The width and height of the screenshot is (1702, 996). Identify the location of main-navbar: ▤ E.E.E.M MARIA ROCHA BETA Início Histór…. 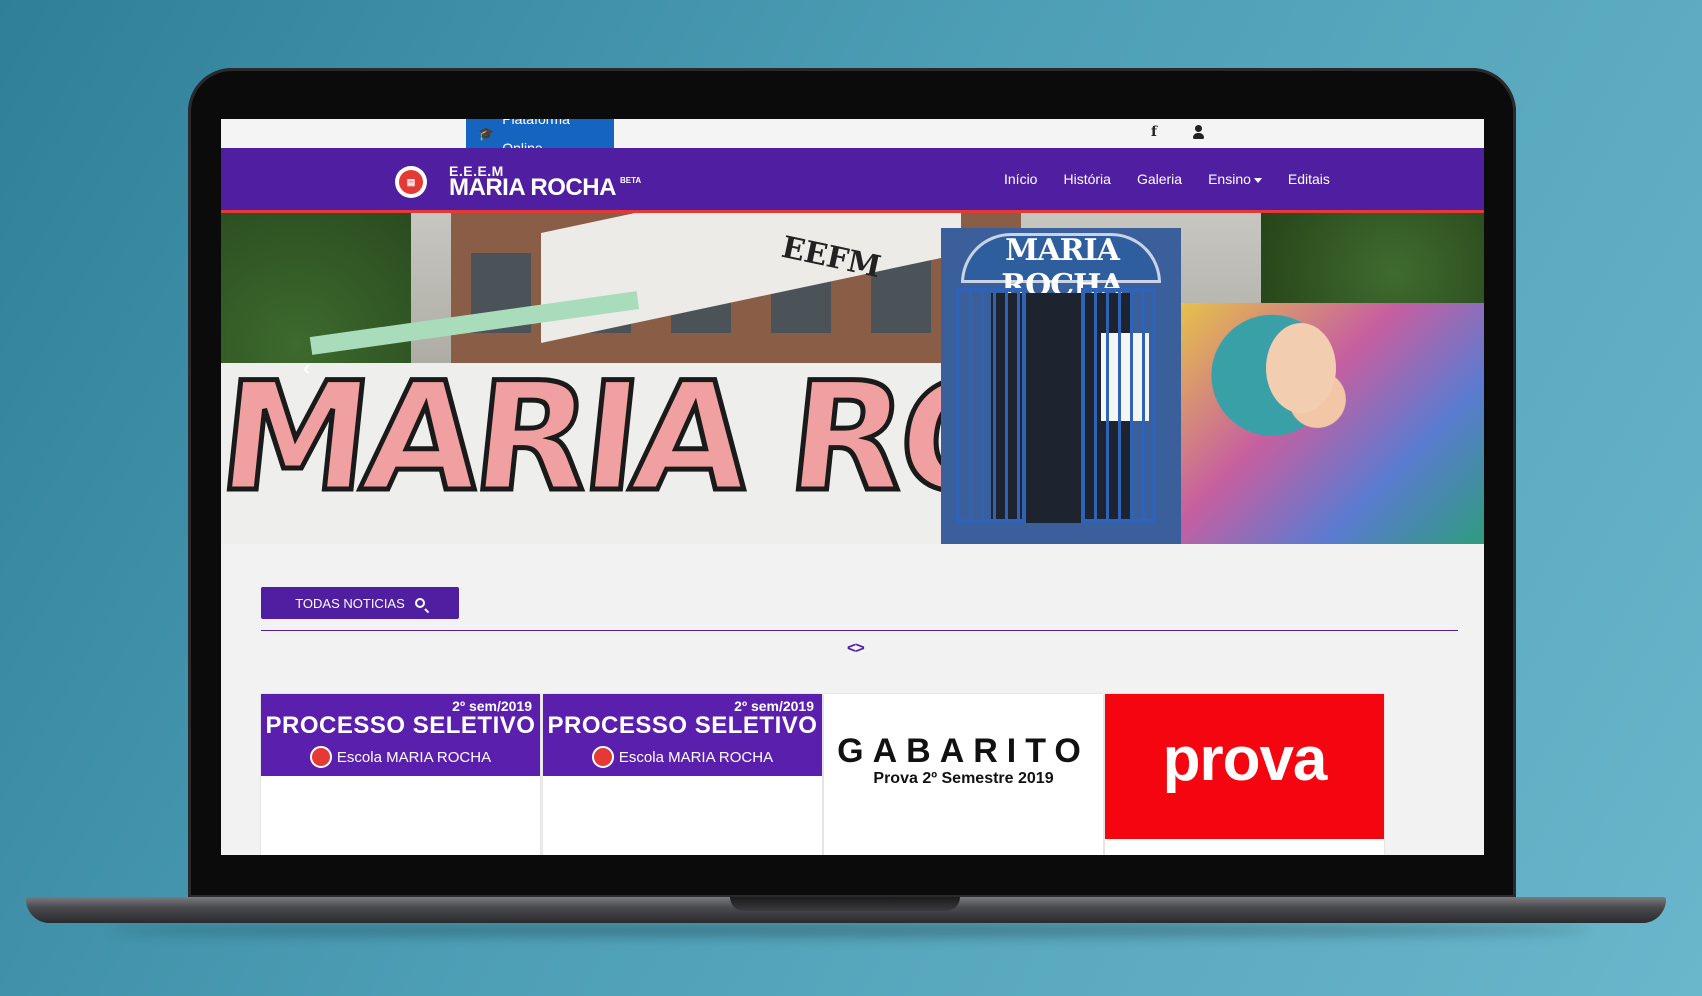
(852, 180).